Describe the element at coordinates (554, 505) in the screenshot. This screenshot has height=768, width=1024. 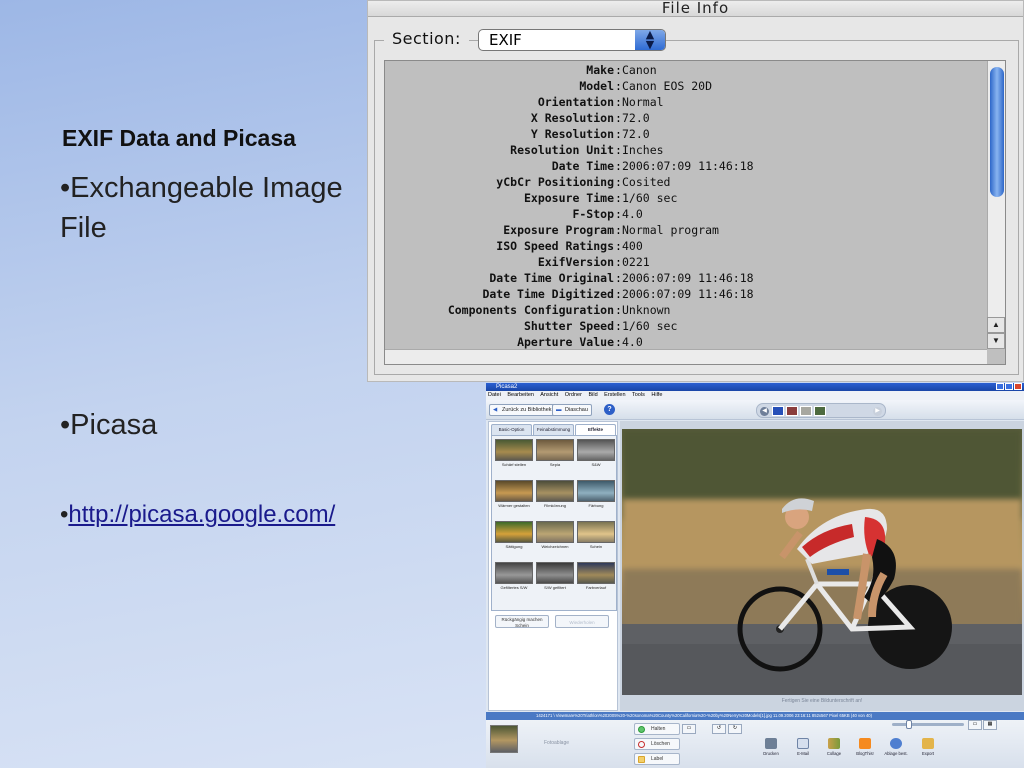
I see `effect-label: Filmkörnung` at that location.